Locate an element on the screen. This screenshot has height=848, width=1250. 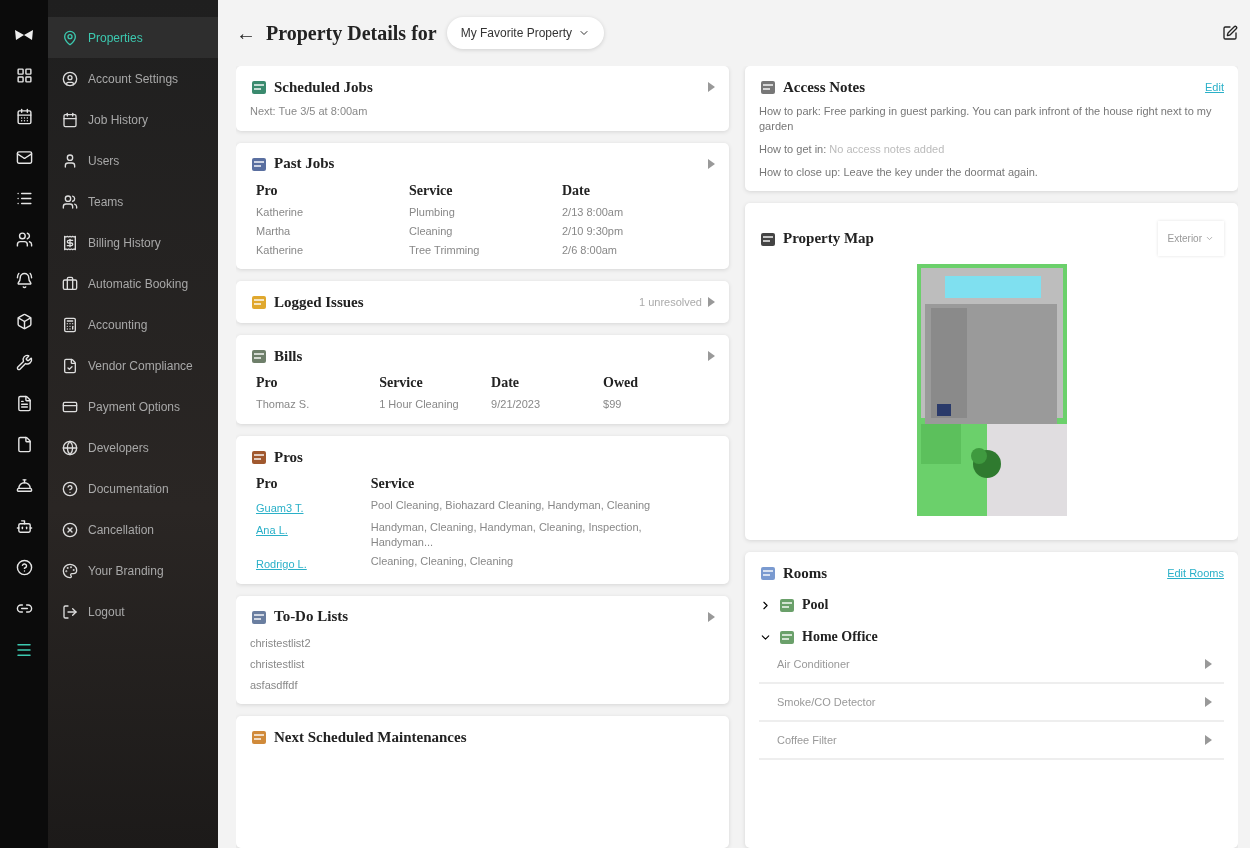
menu-item: Cancellation is located at coordinates (133, 529).